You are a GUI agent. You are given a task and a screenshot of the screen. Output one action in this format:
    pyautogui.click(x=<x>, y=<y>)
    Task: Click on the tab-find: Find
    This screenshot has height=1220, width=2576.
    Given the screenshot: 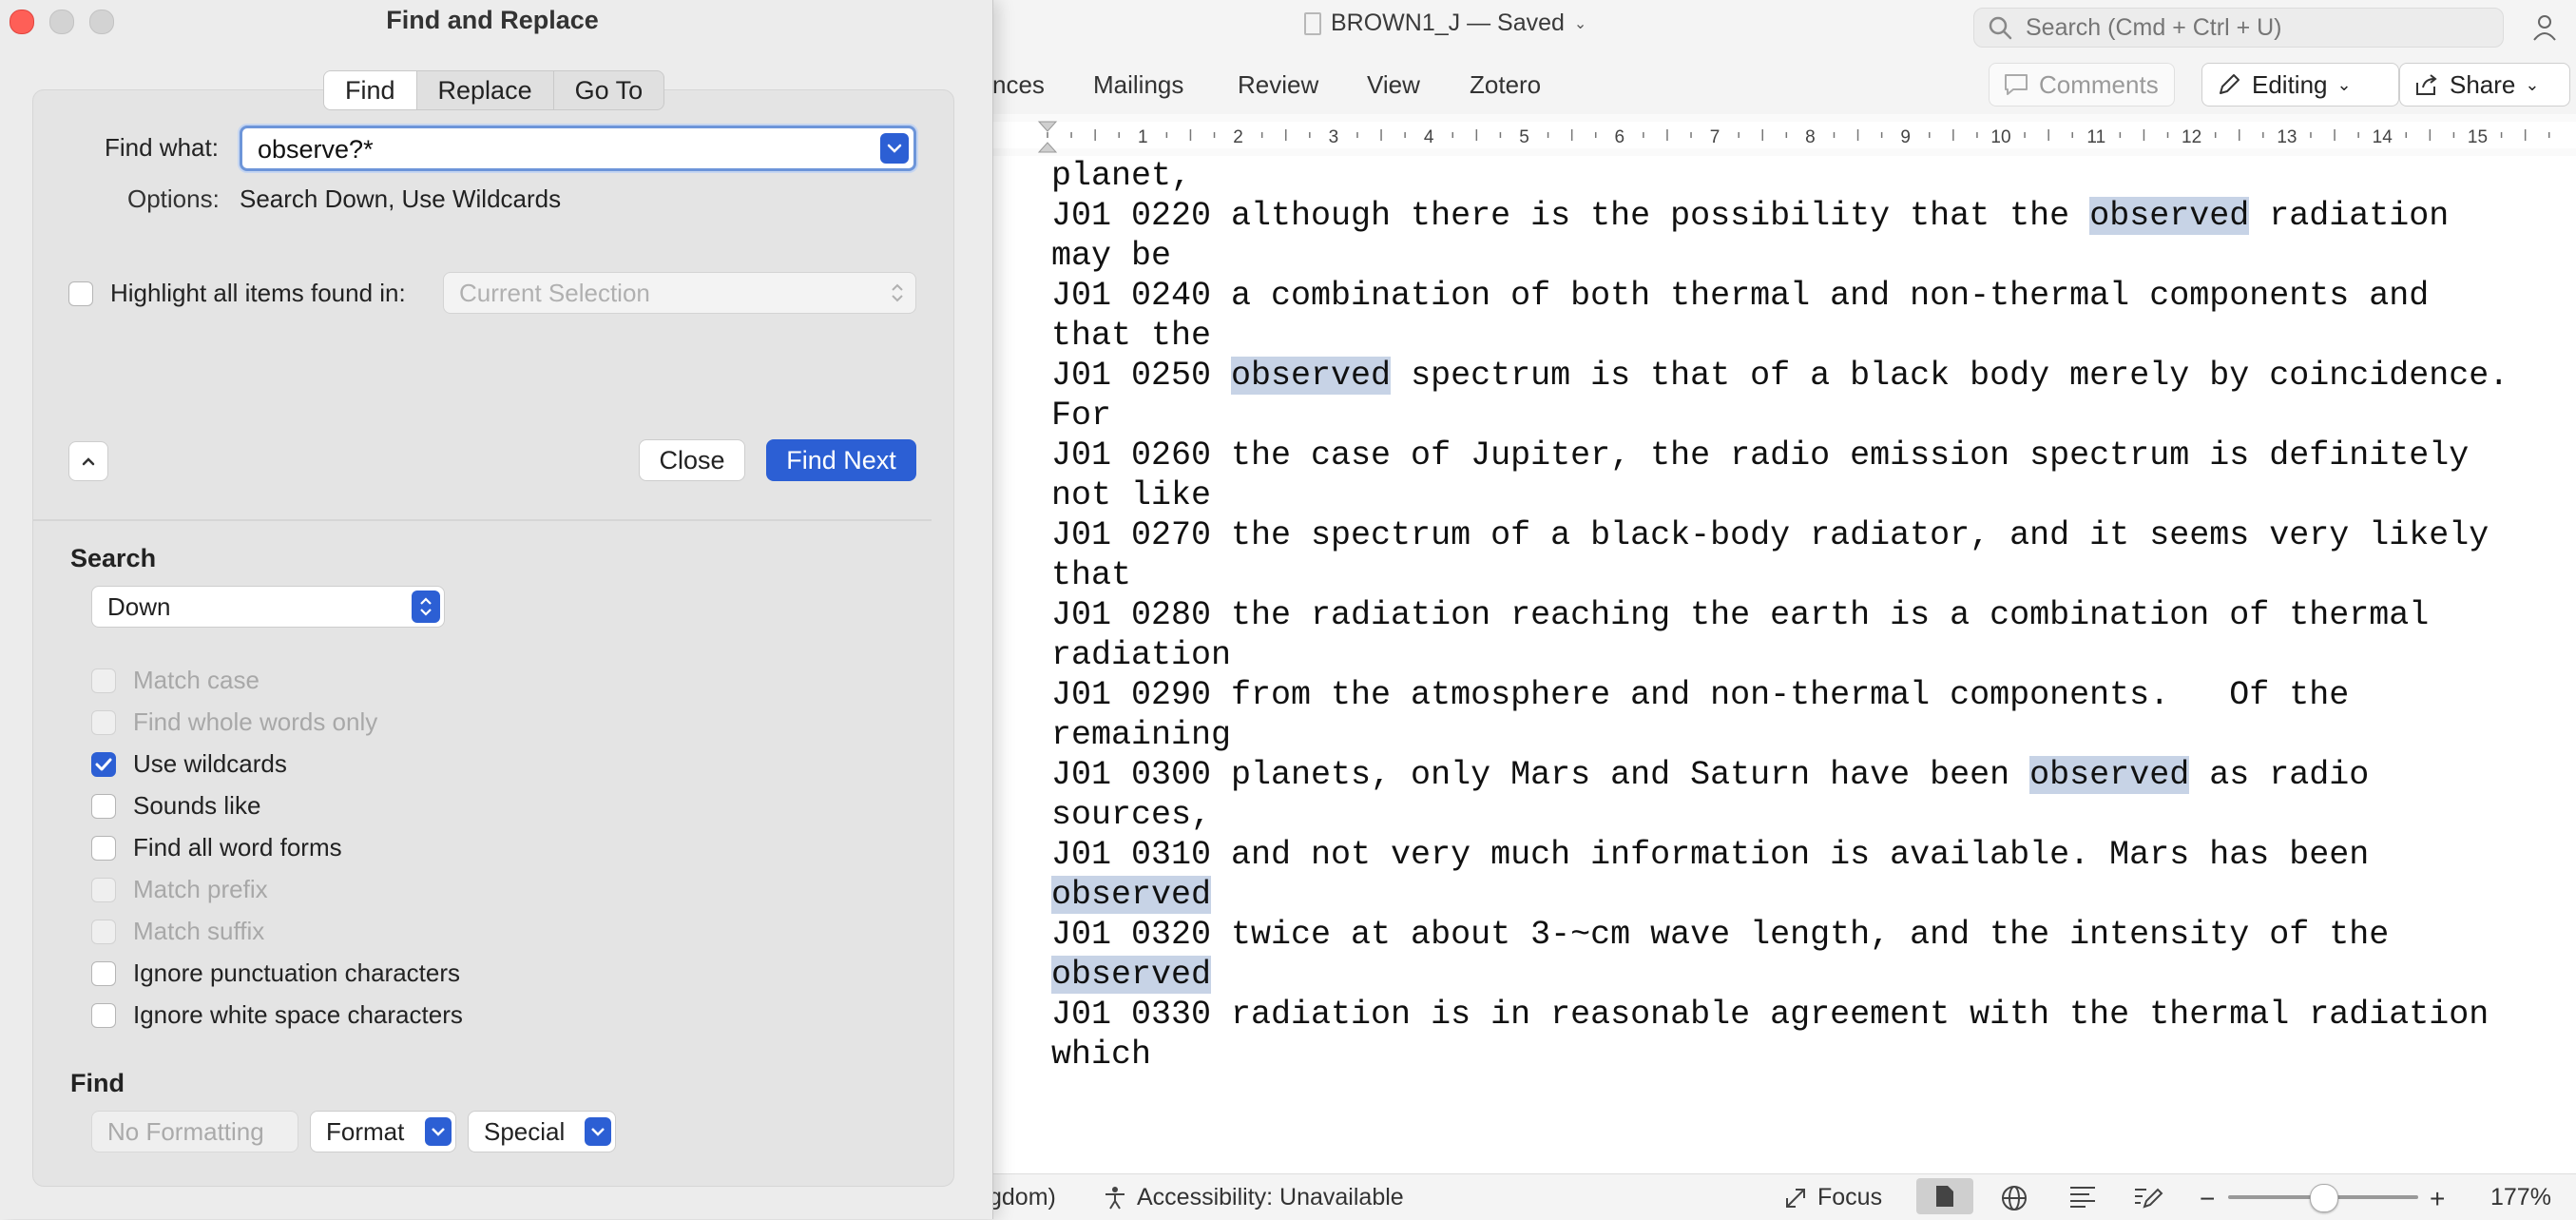 What is the action you would take?
    pyautogui.click(x=370, y=90)
    